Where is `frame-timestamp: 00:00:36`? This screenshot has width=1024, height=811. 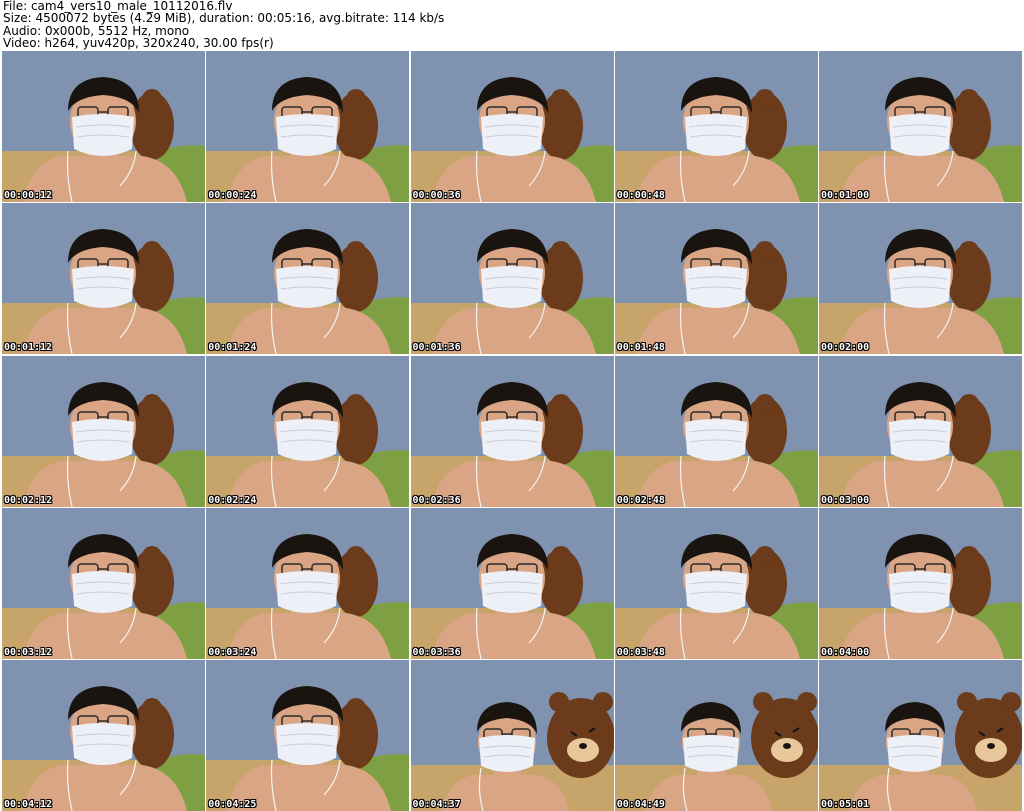 frame-timestamp: 00:00:36 is located at coordinates (436, 195).